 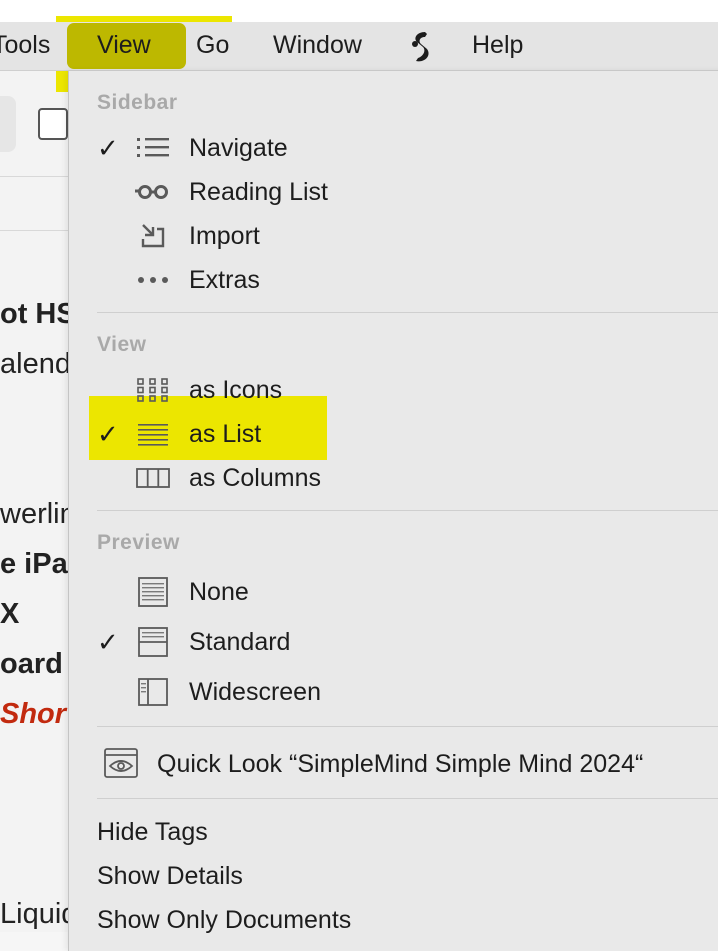 What do you see at coordinates (153, 478) in the screenshot?
I see `columns-icon` at bounding box center [153, 478].